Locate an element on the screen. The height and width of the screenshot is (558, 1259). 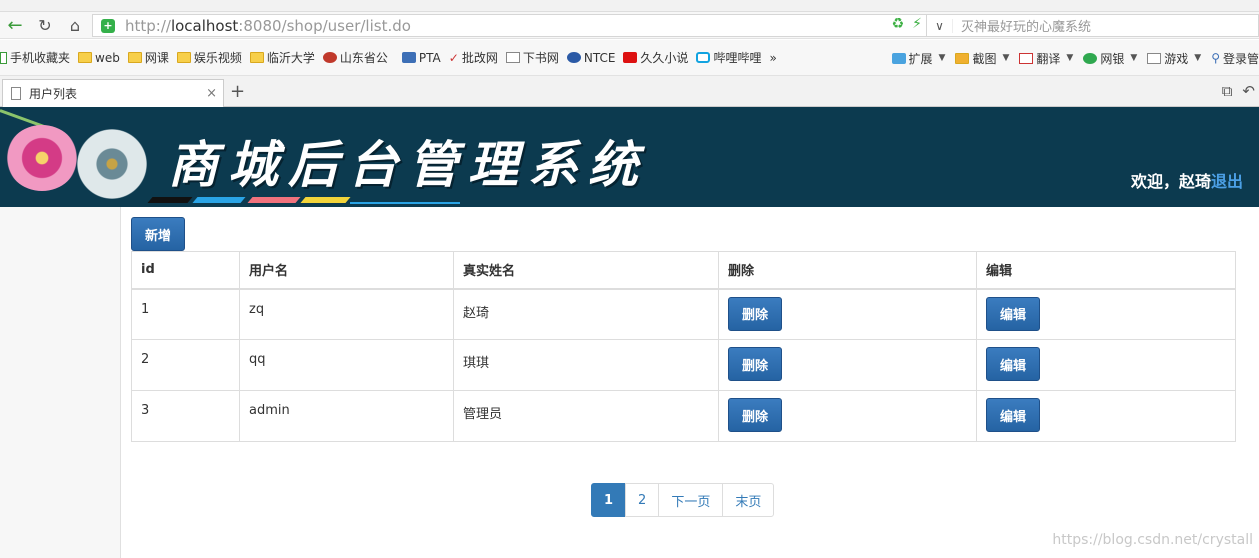
bookmark-item: 临沂大学 is located at coordinates (282, 57).